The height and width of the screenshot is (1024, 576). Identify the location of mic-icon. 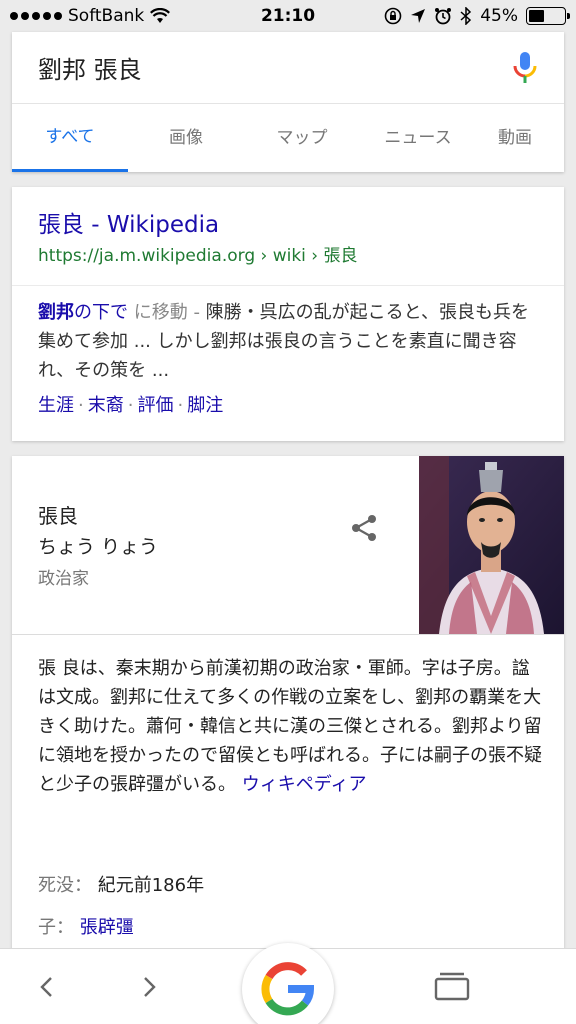
(525, 68).